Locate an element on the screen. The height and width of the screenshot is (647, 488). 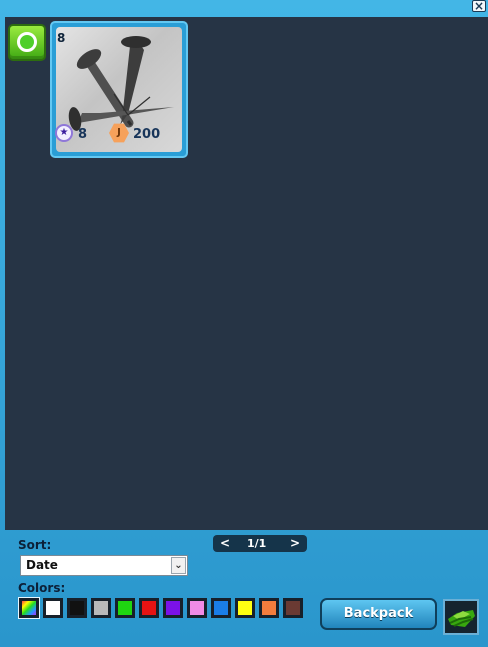
close-button: × is located at coordinates (479, 6).